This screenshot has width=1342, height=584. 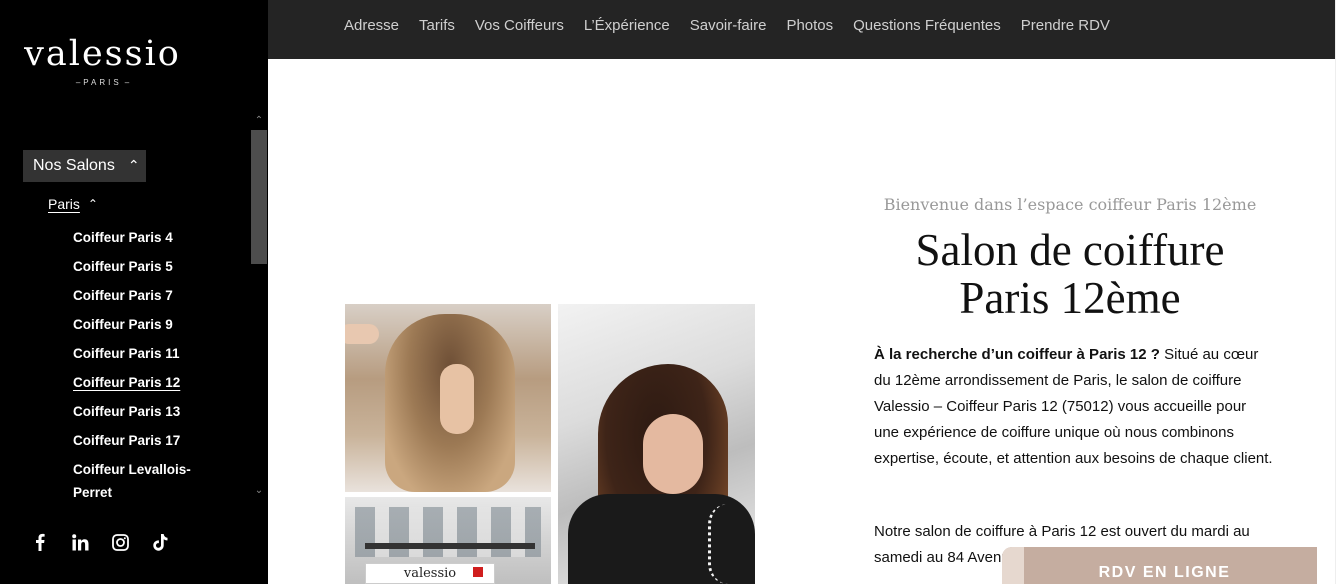 I want to click on city-label: Paris, so click(x=64, y=204).